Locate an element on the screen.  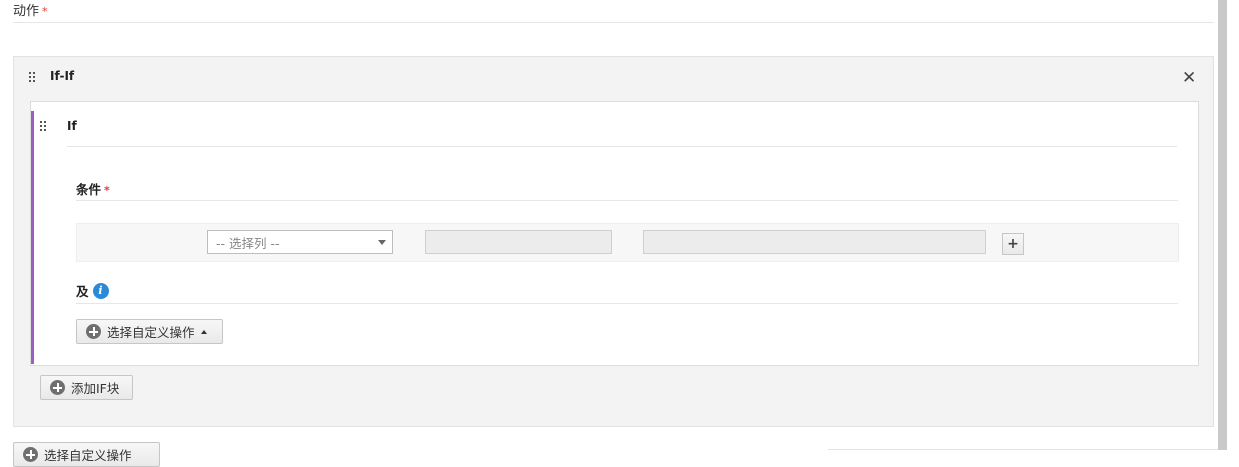
add-condition-button: + is located at coordinates (1013, 244).